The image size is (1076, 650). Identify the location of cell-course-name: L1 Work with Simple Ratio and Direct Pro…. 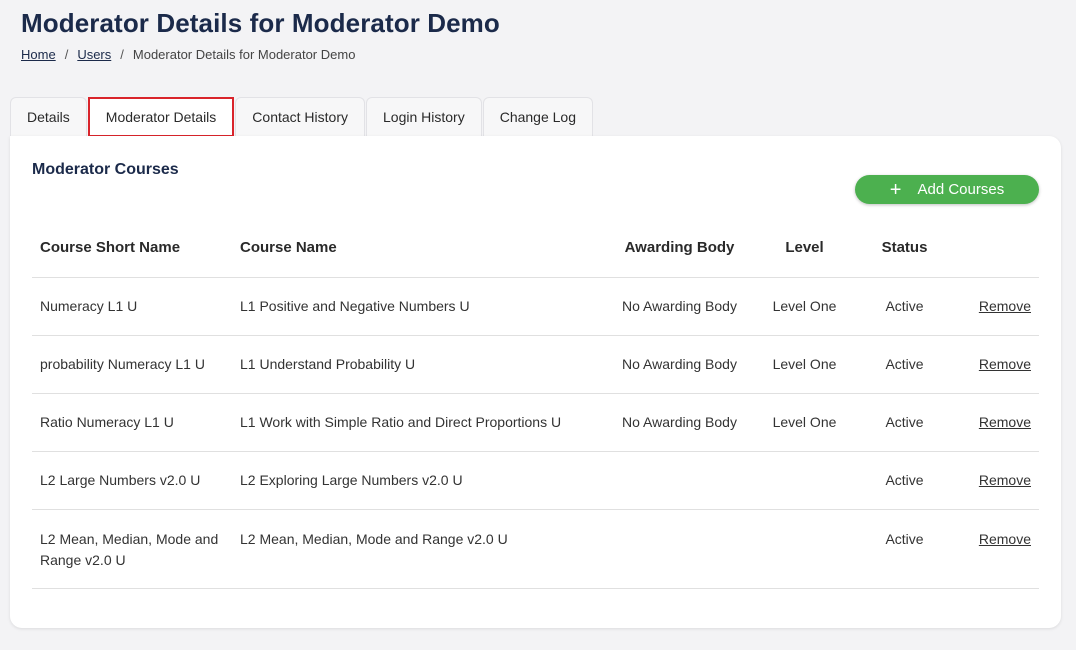
(422, 422).